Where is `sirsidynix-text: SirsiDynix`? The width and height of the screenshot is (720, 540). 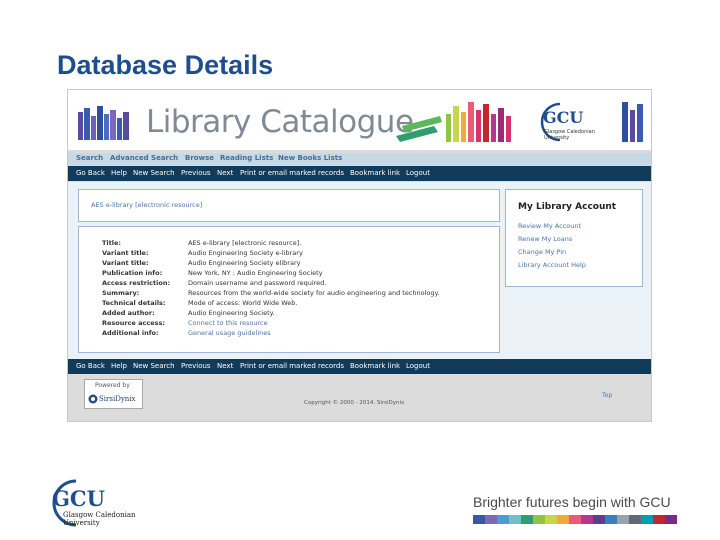 sirsidynix-text: SirsiDynix is located at coordinates (117, 399).